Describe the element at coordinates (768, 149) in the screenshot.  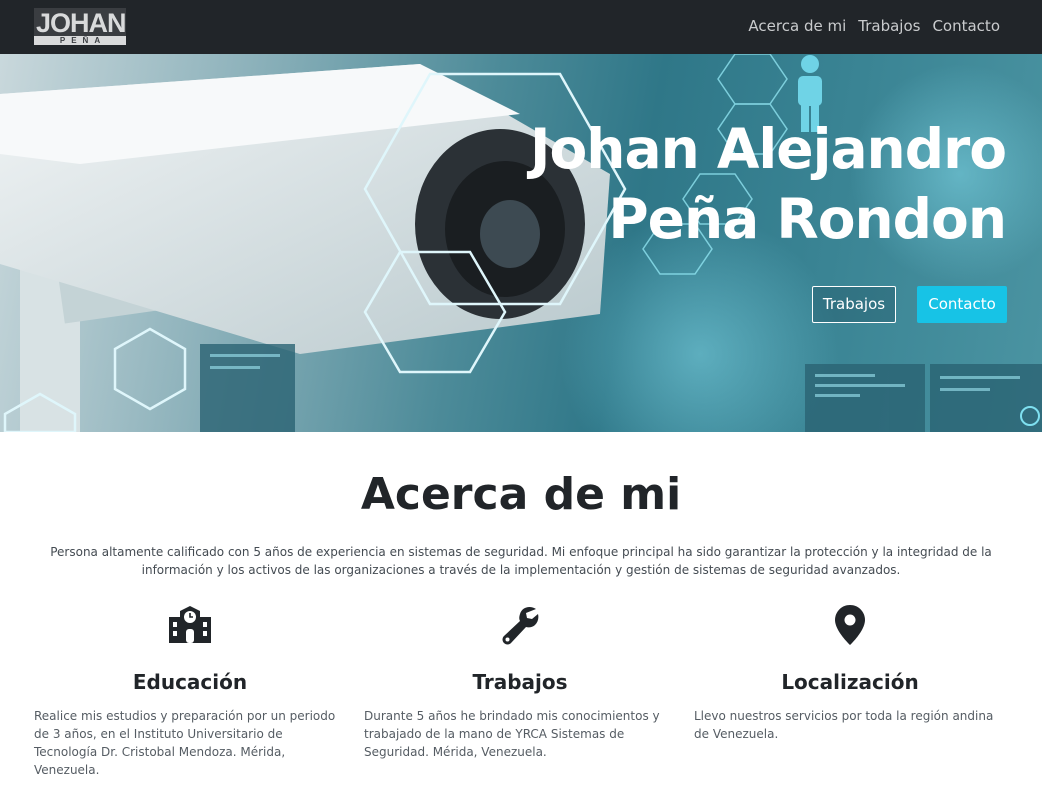
I see `hero-title-line1: Johan Alejandro` at that location.